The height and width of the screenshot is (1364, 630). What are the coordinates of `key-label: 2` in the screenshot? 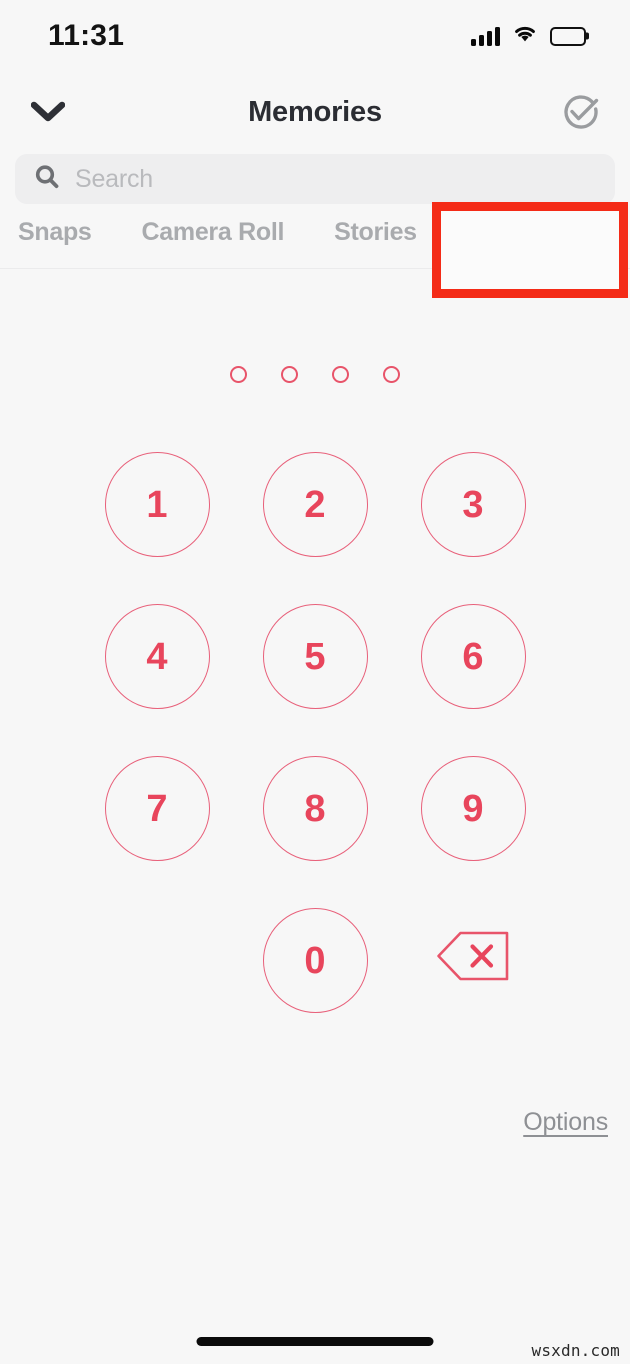 It's located at (315, 504).